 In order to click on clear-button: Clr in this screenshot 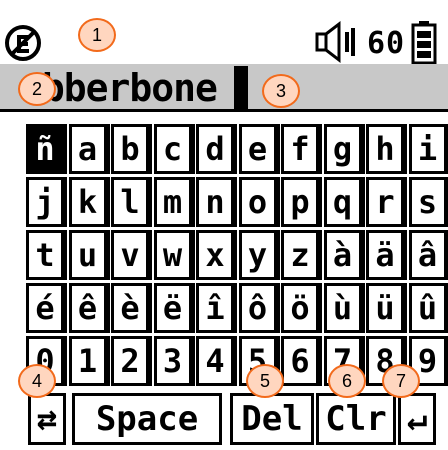, I will do `click(356, 419)`.